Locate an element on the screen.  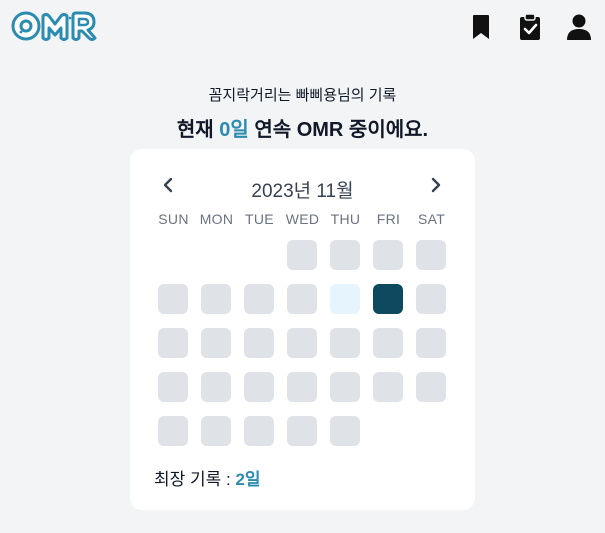
streak-headline: 현재 0일 연속 OMR 중이에요. is located at coordinates (302, 127).